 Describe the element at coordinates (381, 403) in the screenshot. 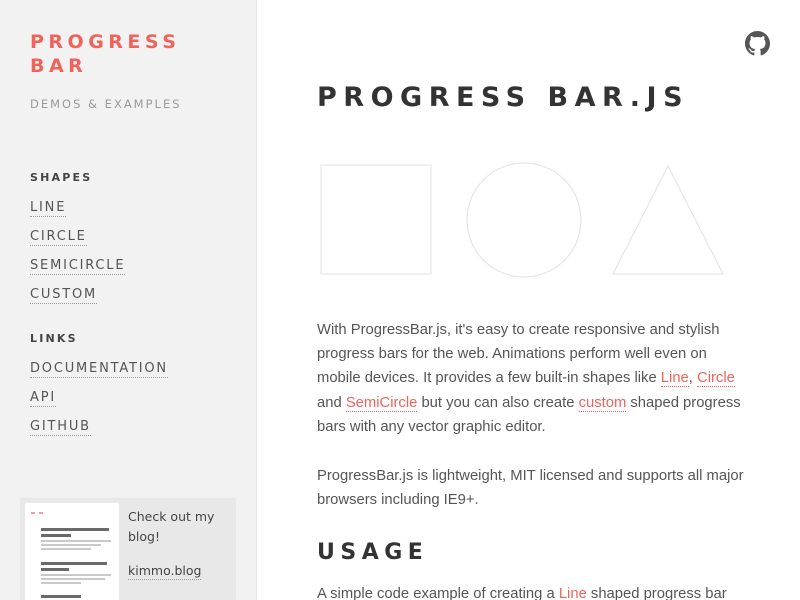

I see `semicircle-link: SemiCircle` at that location.